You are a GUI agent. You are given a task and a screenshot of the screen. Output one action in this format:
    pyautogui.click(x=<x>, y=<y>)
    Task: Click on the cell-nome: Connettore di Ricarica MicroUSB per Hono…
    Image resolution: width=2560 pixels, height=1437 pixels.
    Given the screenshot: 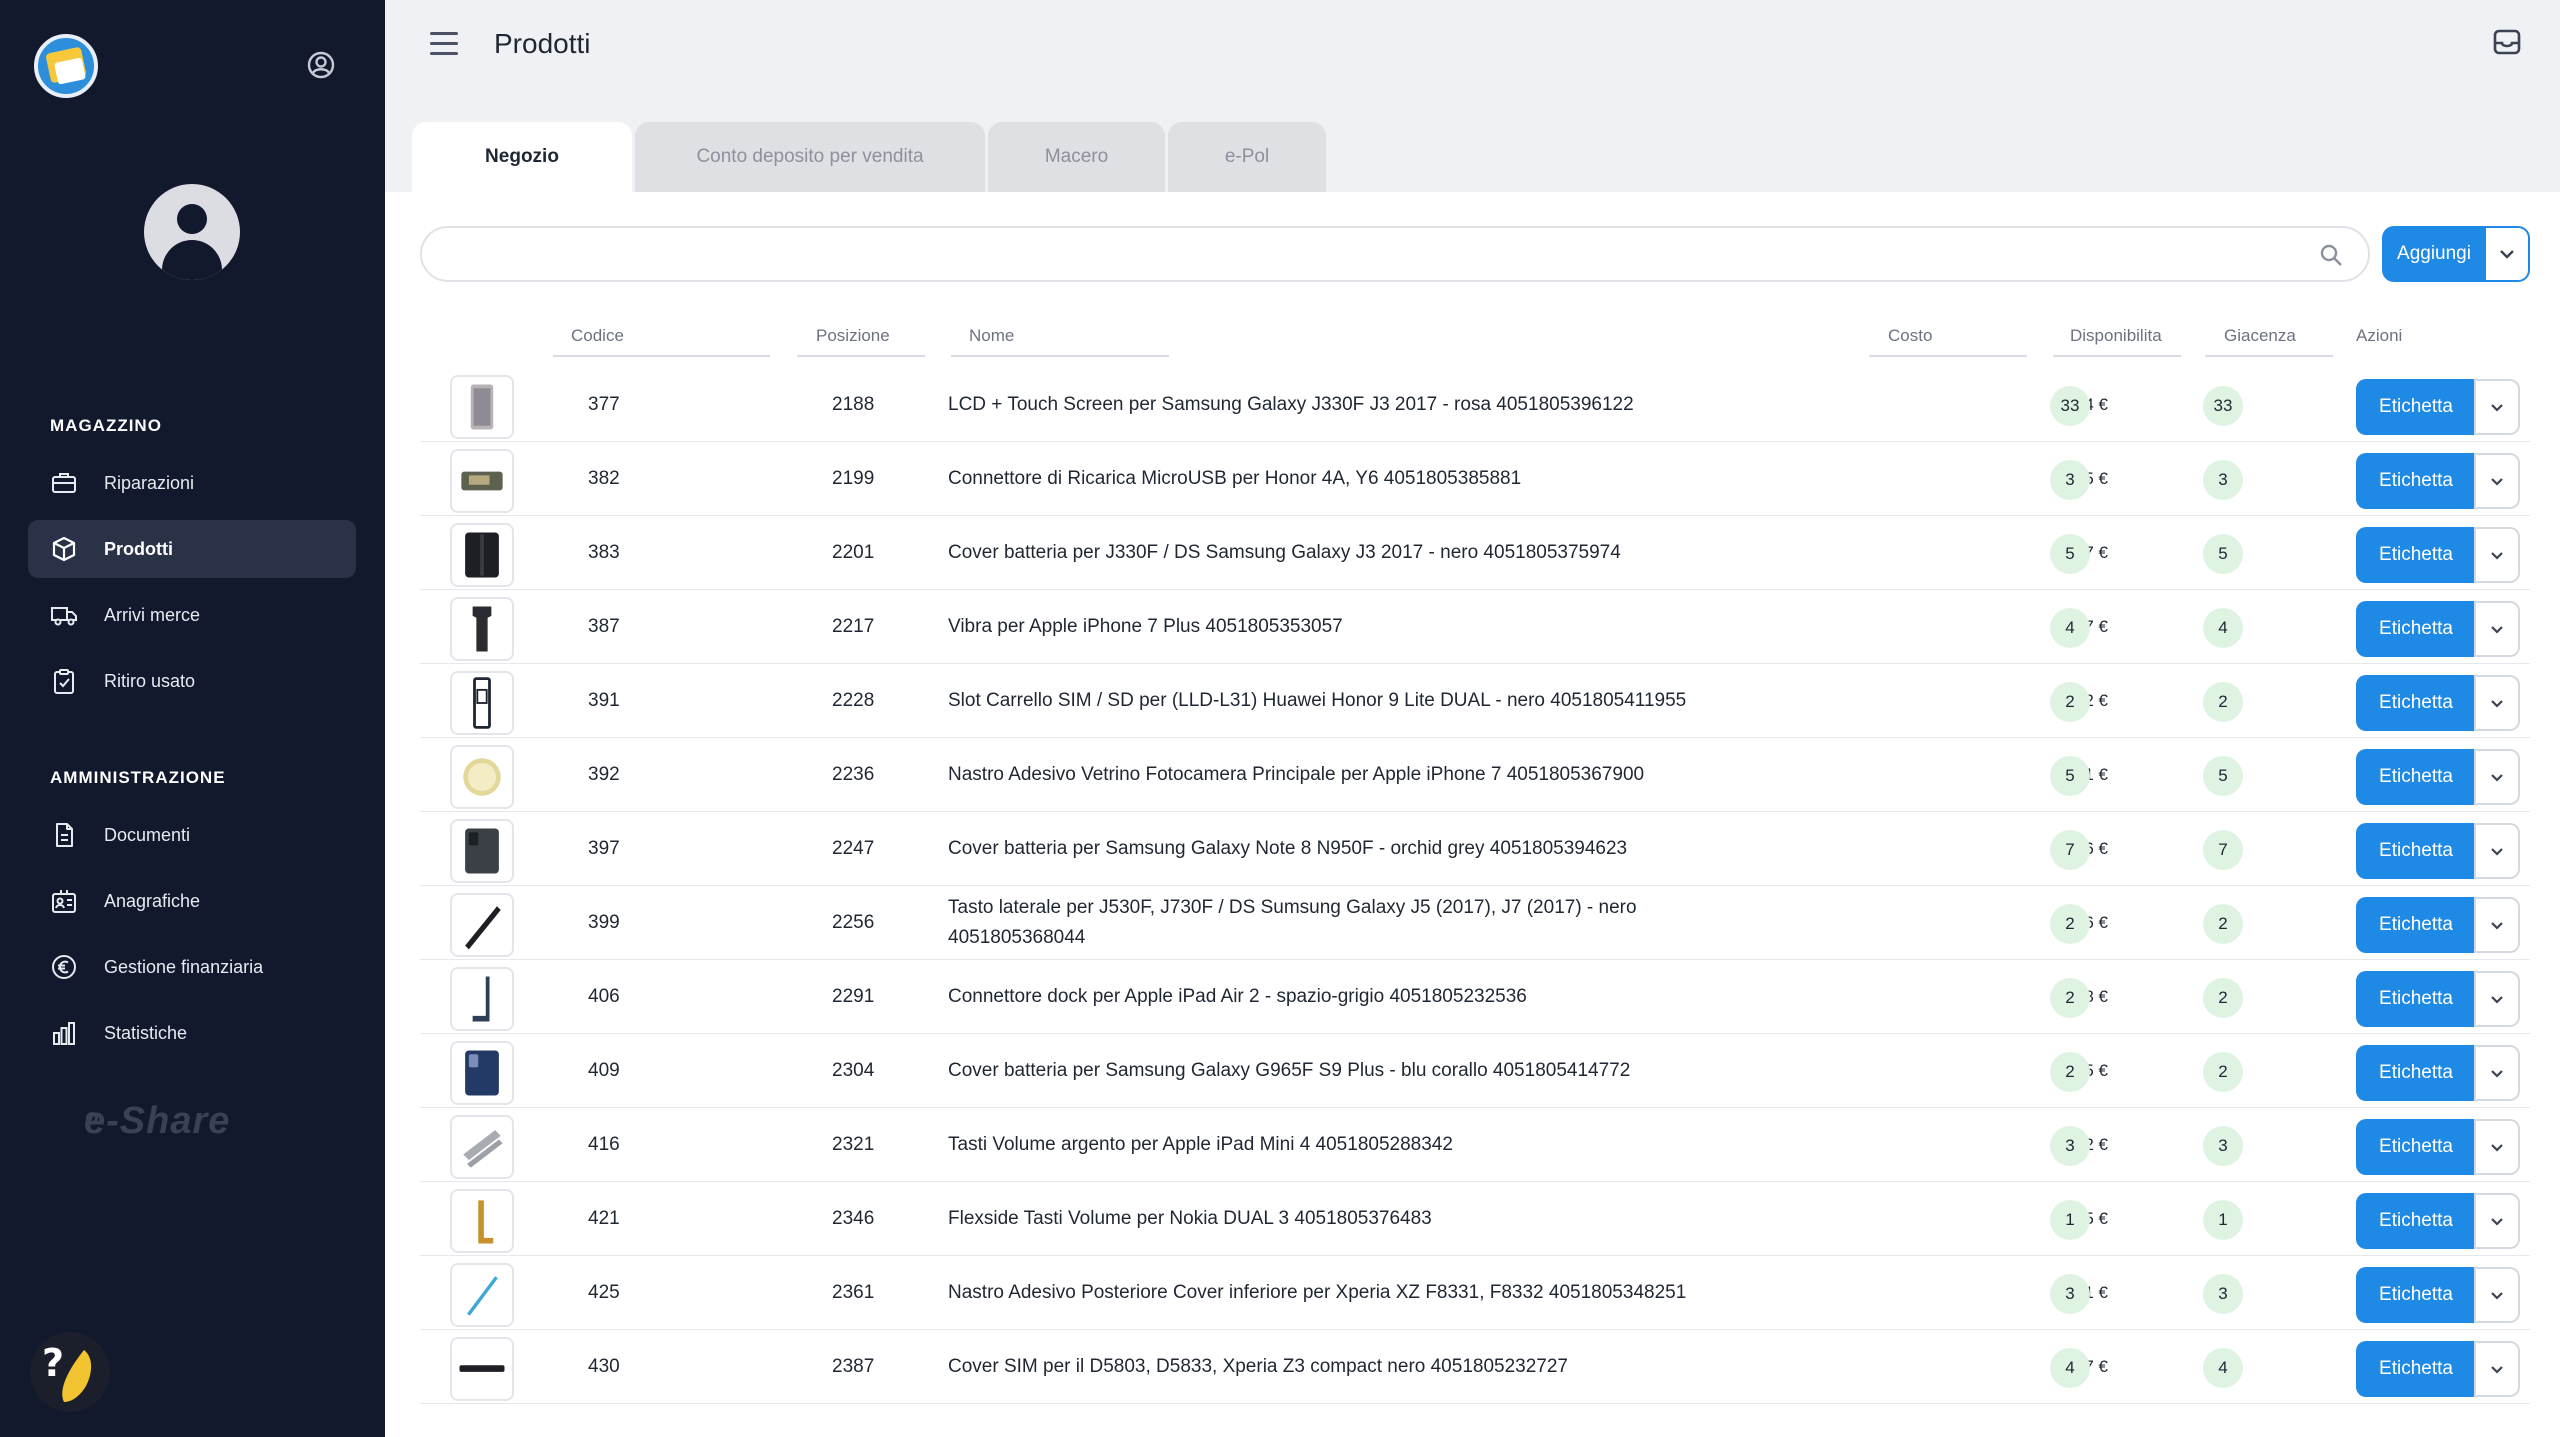 What is the action you would take?
    pyautogui.click(x=1235, y=478)
    